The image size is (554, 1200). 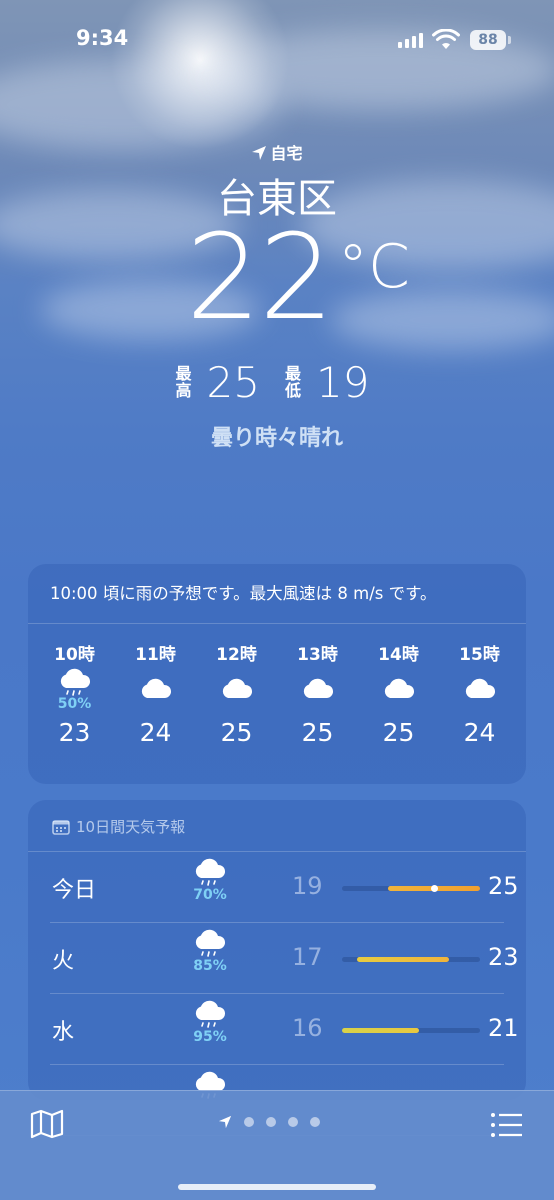 What do you see at coordinates (398, 655) in the screenshot?
I see `hour-label: 14時` at bounding box center [398, 655].